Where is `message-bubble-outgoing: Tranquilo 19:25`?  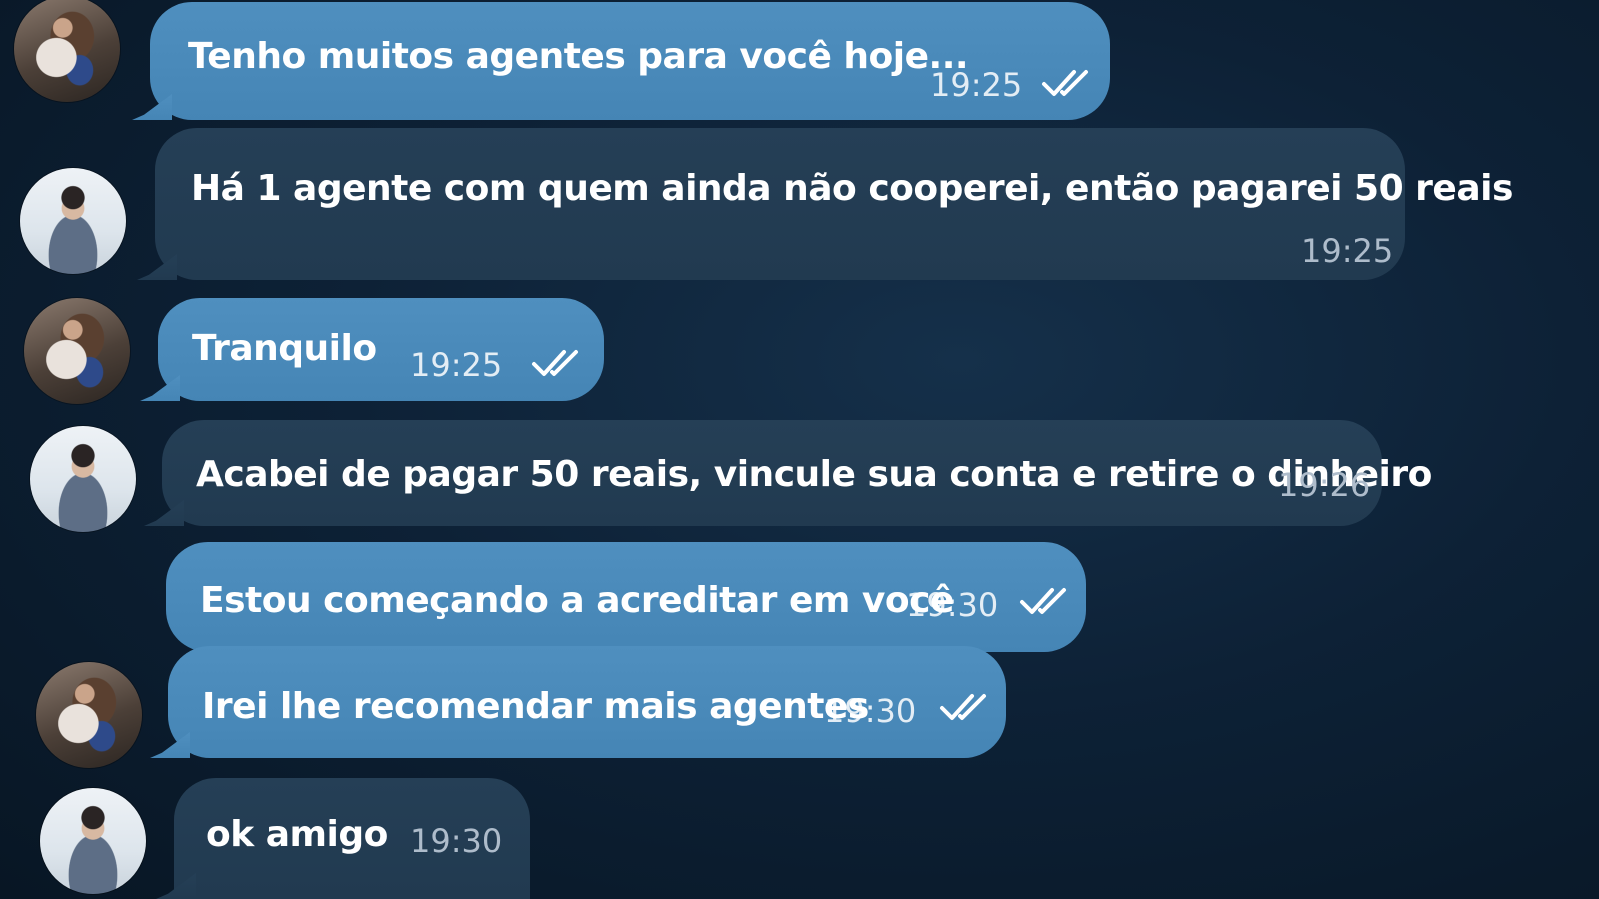
message-bubble-outgoing: Tranquilo 19:25 is located at coordinates (381, 349).